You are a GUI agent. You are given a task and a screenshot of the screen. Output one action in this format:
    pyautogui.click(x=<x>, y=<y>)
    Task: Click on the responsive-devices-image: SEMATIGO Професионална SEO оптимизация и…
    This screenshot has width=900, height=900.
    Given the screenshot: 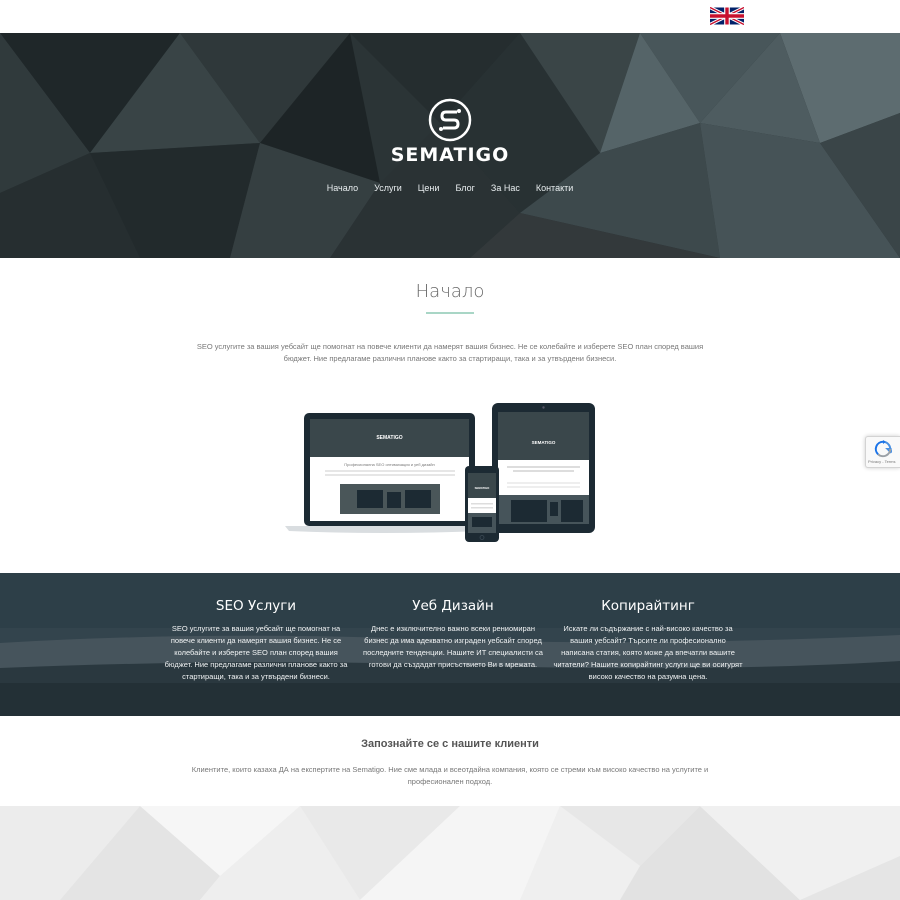 What is the action you would take?
    pyautogui.click(x=440, y=472)
    